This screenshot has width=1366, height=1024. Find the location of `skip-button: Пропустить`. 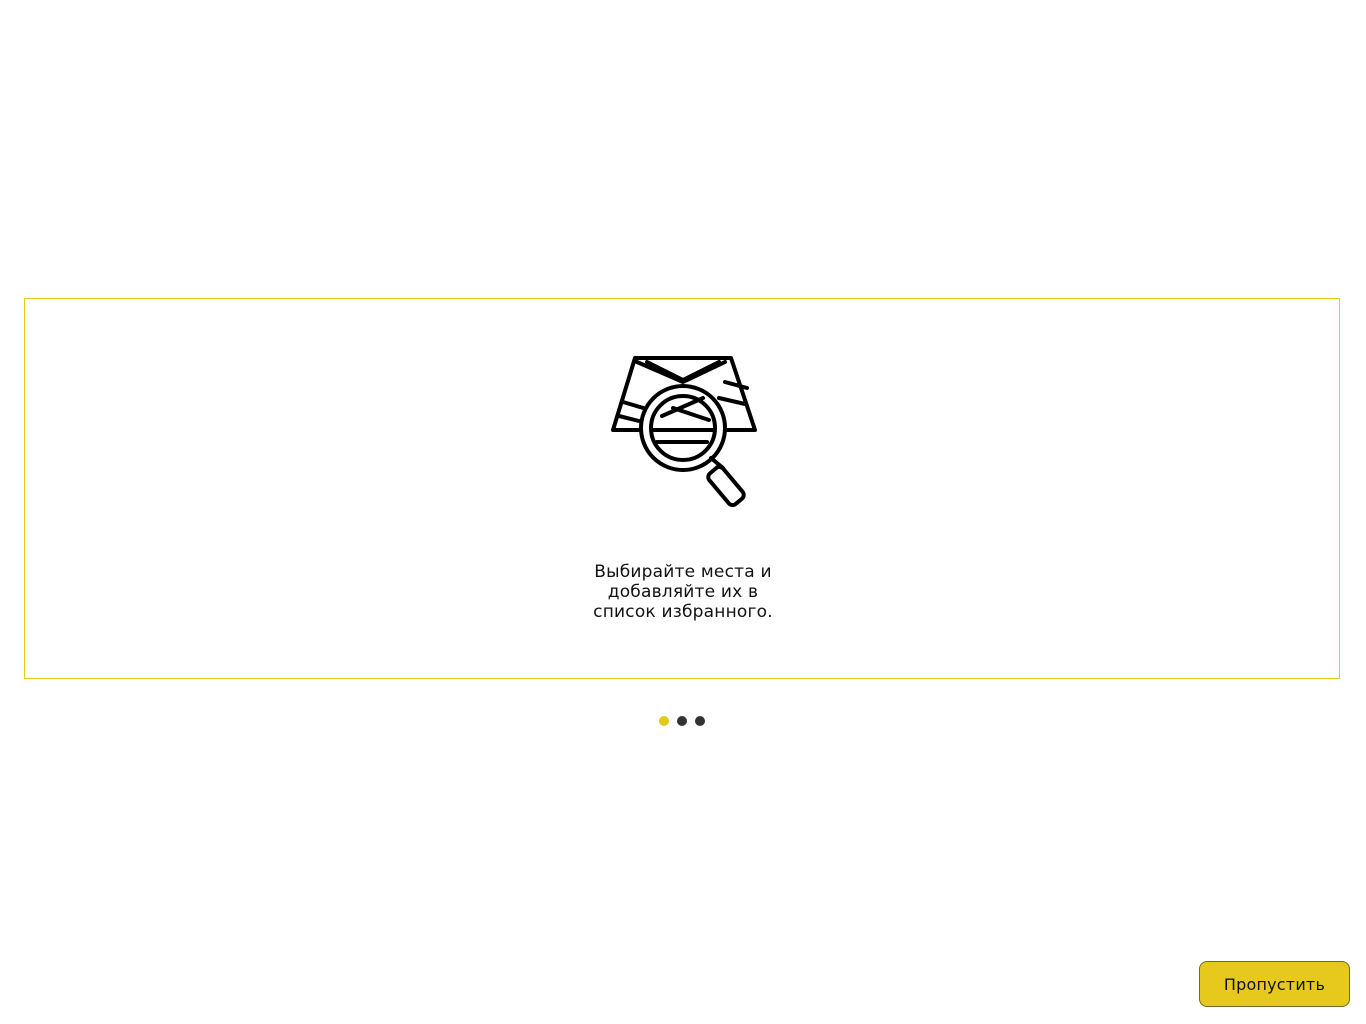

skip-button: Пропустить is located at coordinates (1274, 984).